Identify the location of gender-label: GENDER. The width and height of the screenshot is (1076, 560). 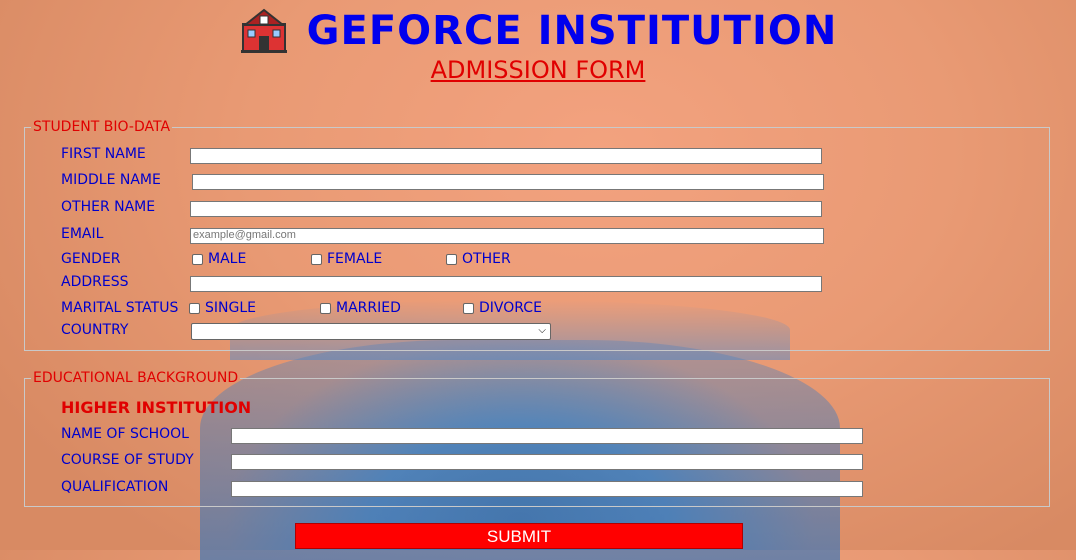
(91, 259).